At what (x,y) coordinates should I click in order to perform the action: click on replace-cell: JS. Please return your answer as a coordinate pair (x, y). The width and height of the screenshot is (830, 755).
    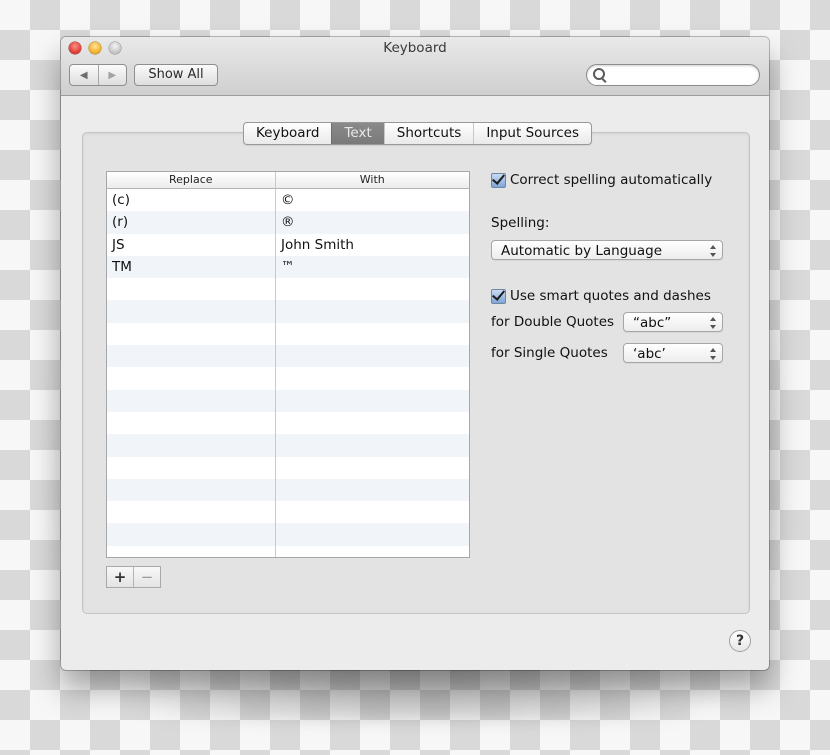
    Looking at the image, I should click on (191, 245).